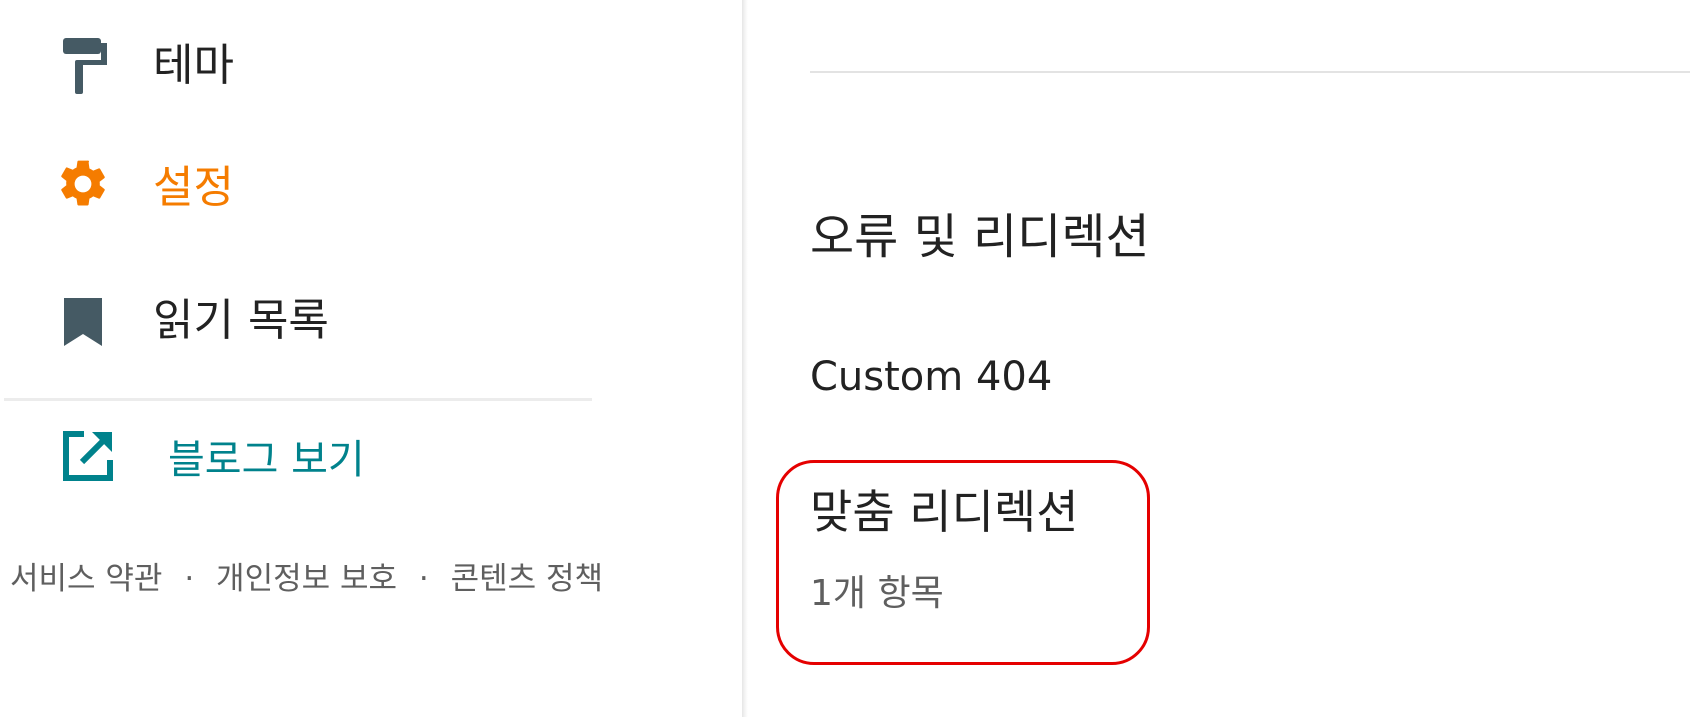 The height and width of the screenshot is (717, 1690). Describe the element at coordinates (1250, 72) in the screenshot. I see `section-divider` at that location.